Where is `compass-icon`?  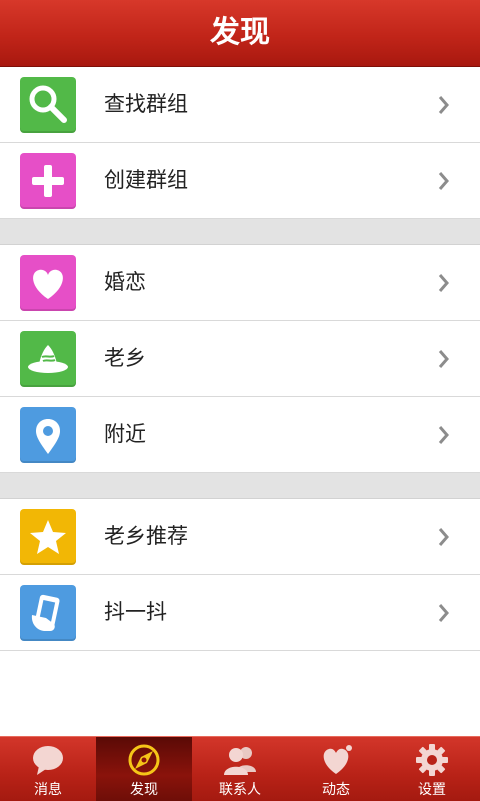
compass-icon is located at coordinates (144, 760).